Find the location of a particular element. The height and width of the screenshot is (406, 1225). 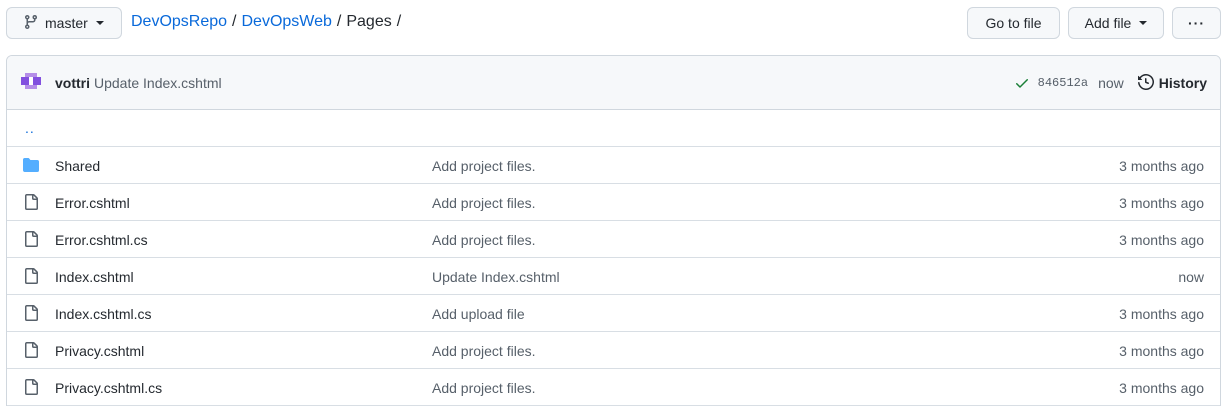

history-icon is located at coordinates (1145, 83).